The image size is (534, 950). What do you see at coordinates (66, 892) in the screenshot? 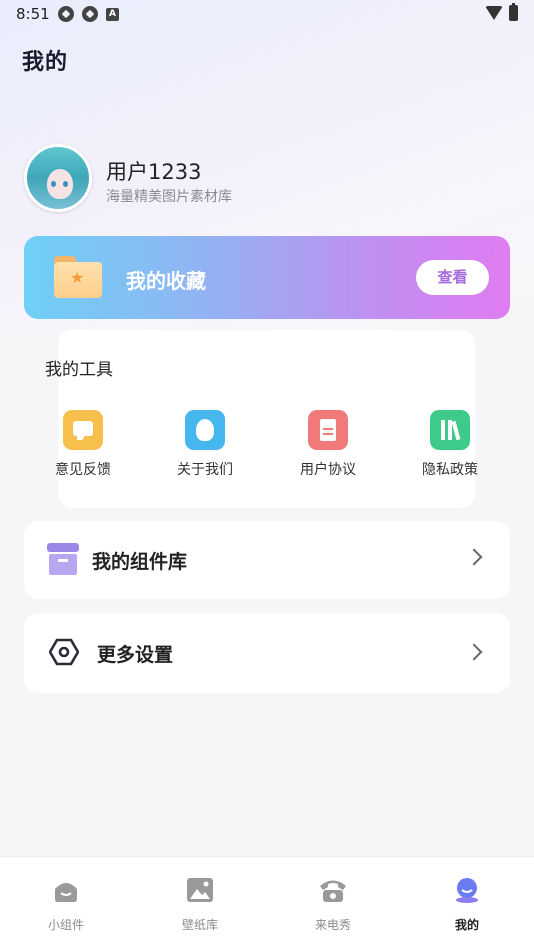
I see `widget-icon` at bounding box center [66, 892].